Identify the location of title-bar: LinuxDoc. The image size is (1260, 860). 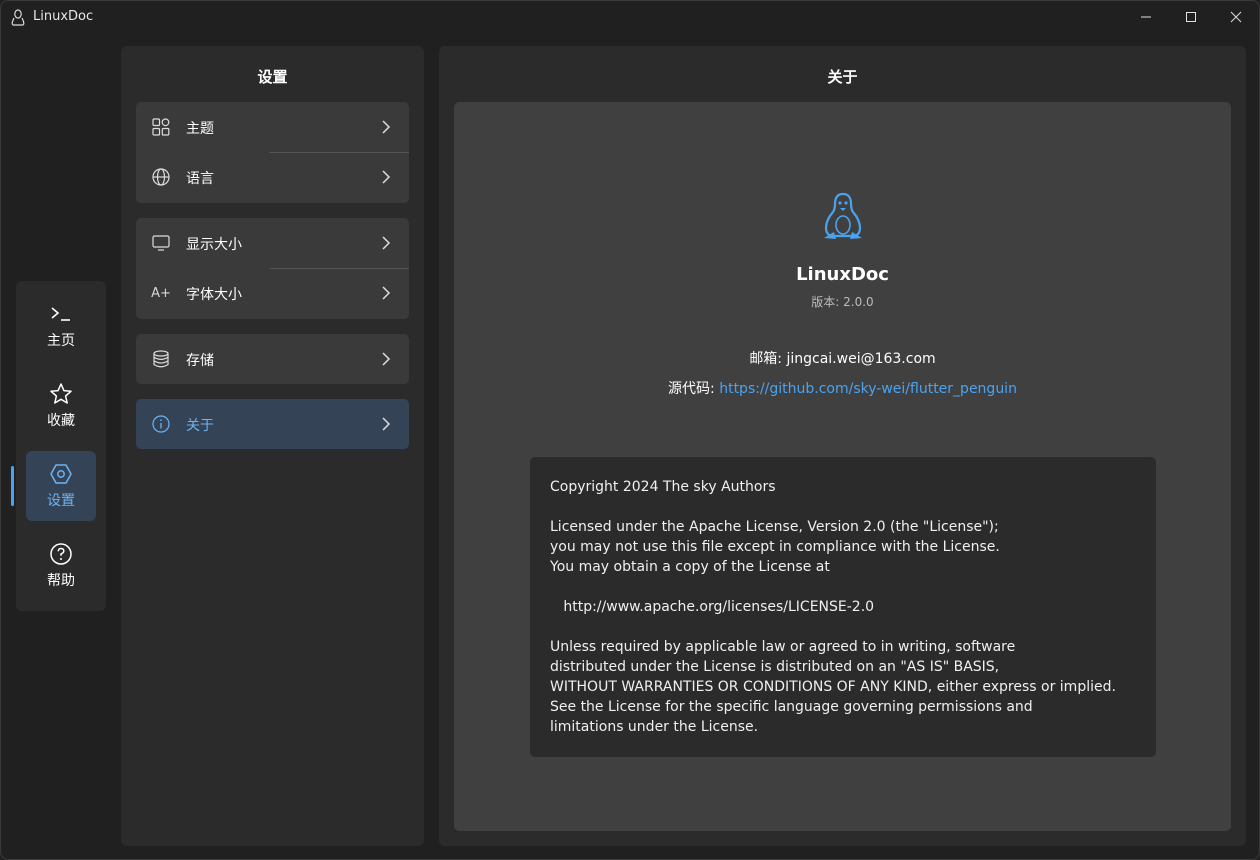
(630, 18).